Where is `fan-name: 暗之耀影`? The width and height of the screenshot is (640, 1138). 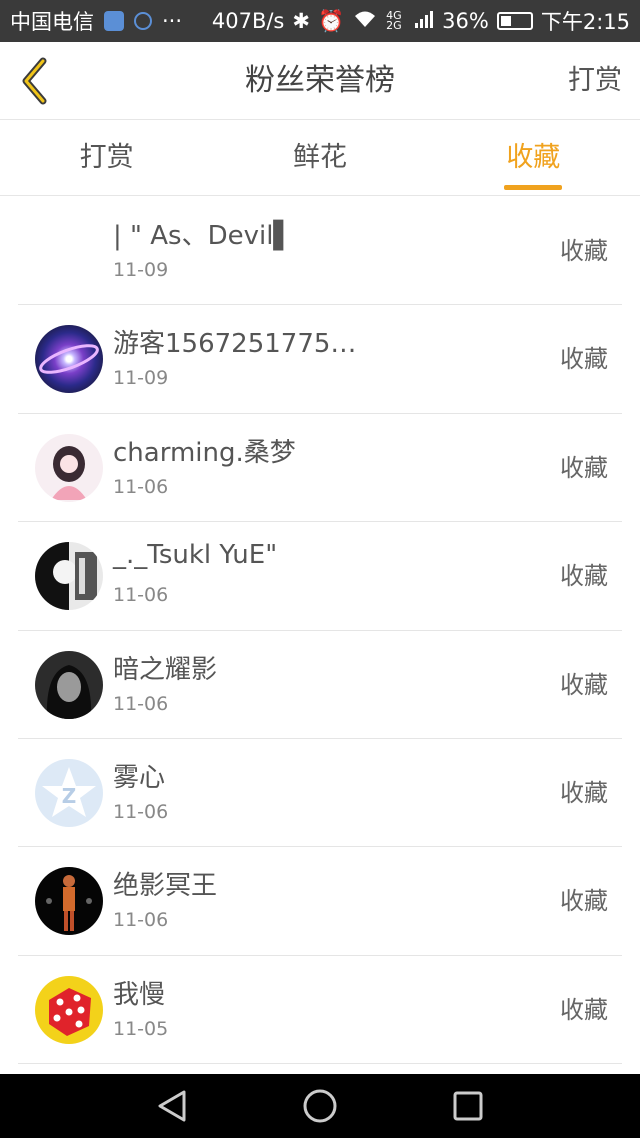
fan-name: 暗之耀影 is located at coordinates (165, 669).